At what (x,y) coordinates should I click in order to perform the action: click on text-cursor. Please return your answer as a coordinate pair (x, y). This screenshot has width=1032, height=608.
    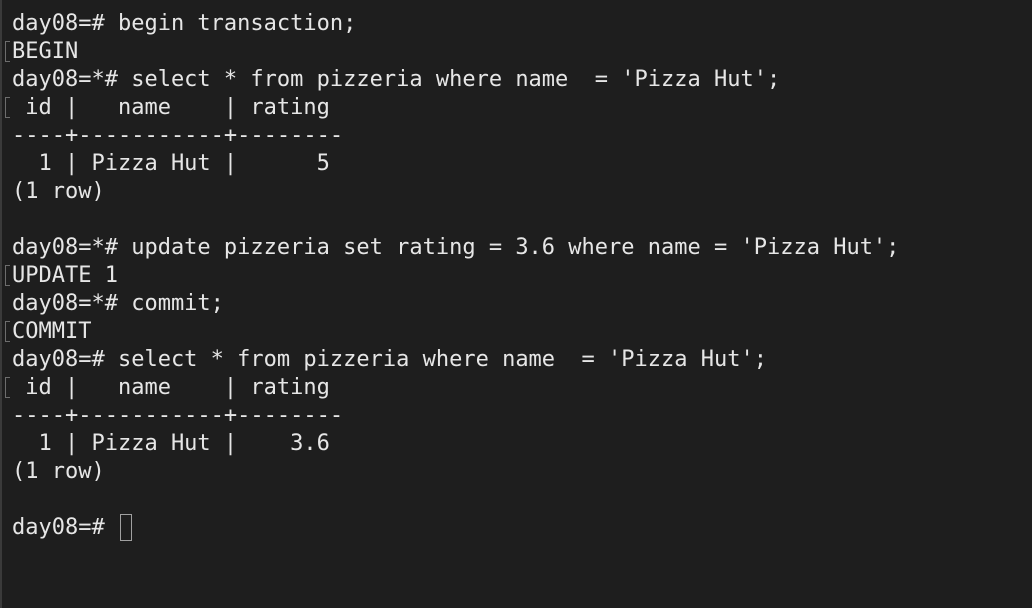
    Looking at the image, I should click on (125, 527).